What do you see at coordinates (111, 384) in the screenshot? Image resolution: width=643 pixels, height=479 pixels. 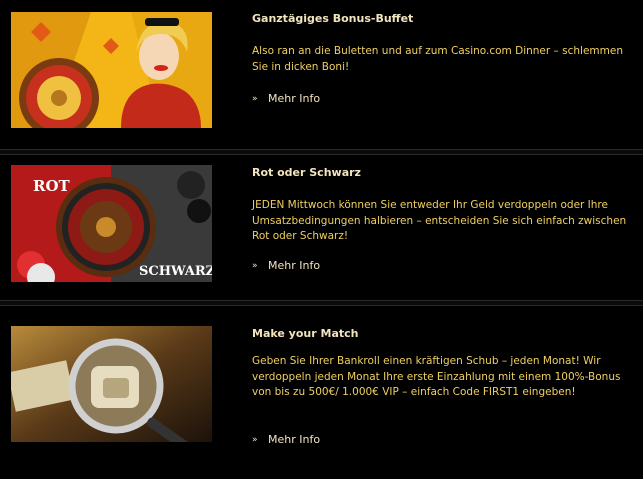 I see `promo-image-money-magnifier` at bounding box center [111, 384].